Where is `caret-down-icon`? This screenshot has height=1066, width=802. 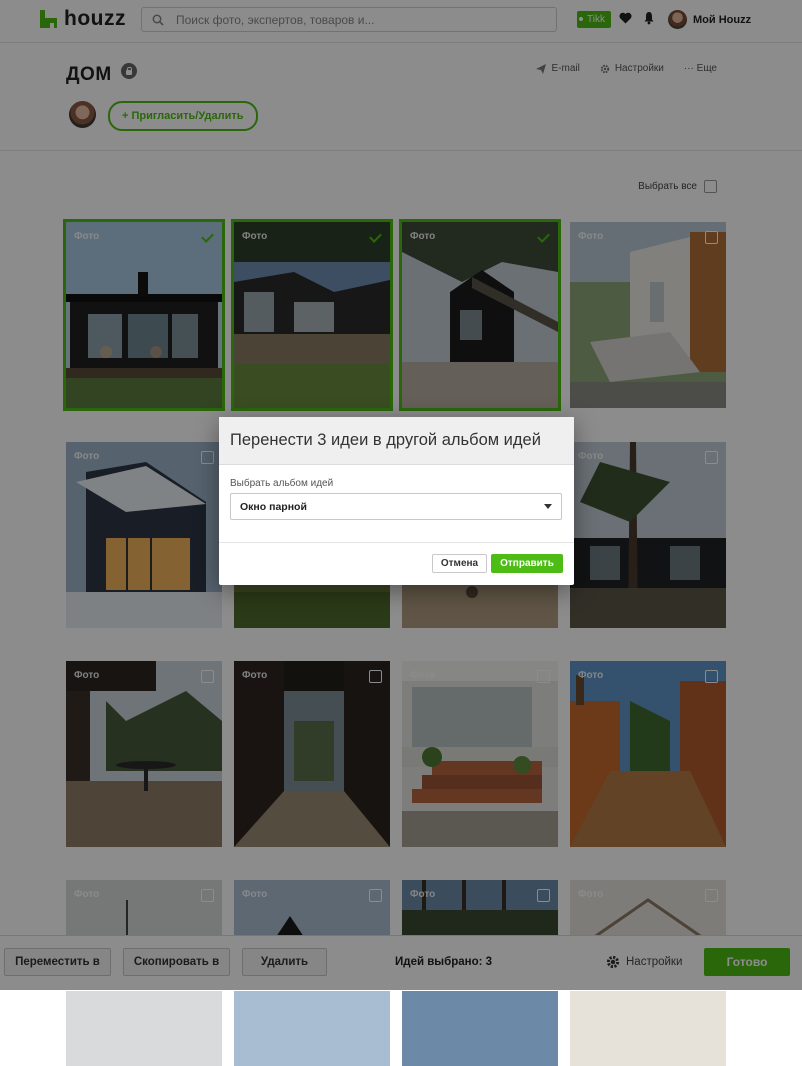 caret-down-icon is located at coordinates (548, 506).